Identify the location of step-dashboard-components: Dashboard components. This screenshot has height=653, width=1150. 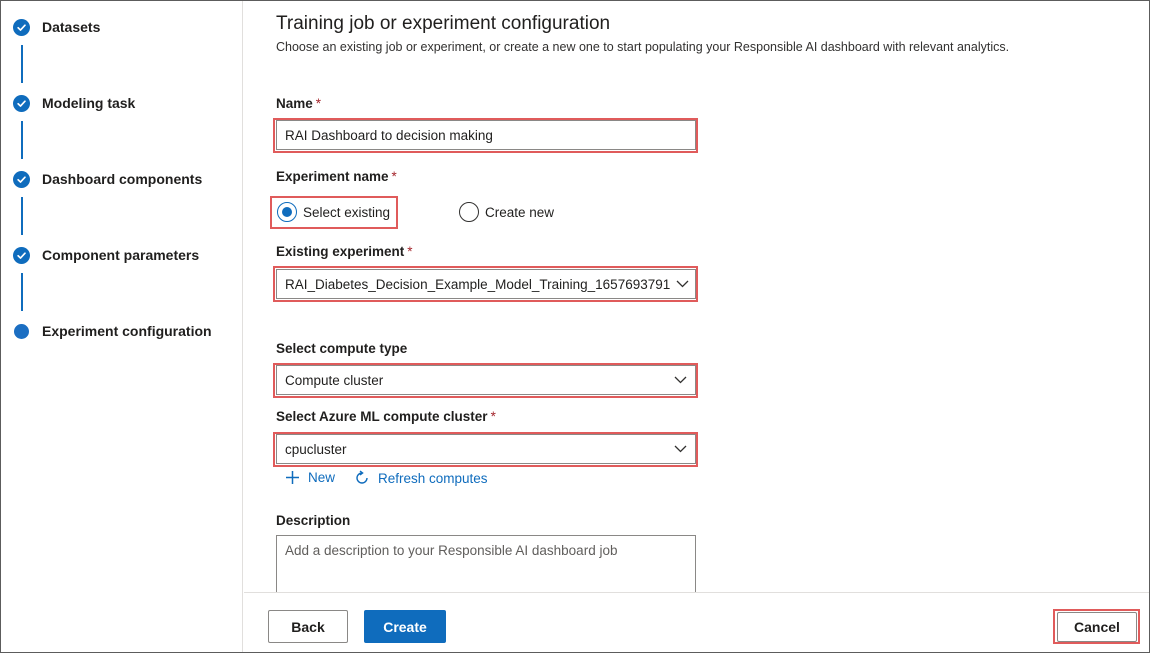
(107, 179).